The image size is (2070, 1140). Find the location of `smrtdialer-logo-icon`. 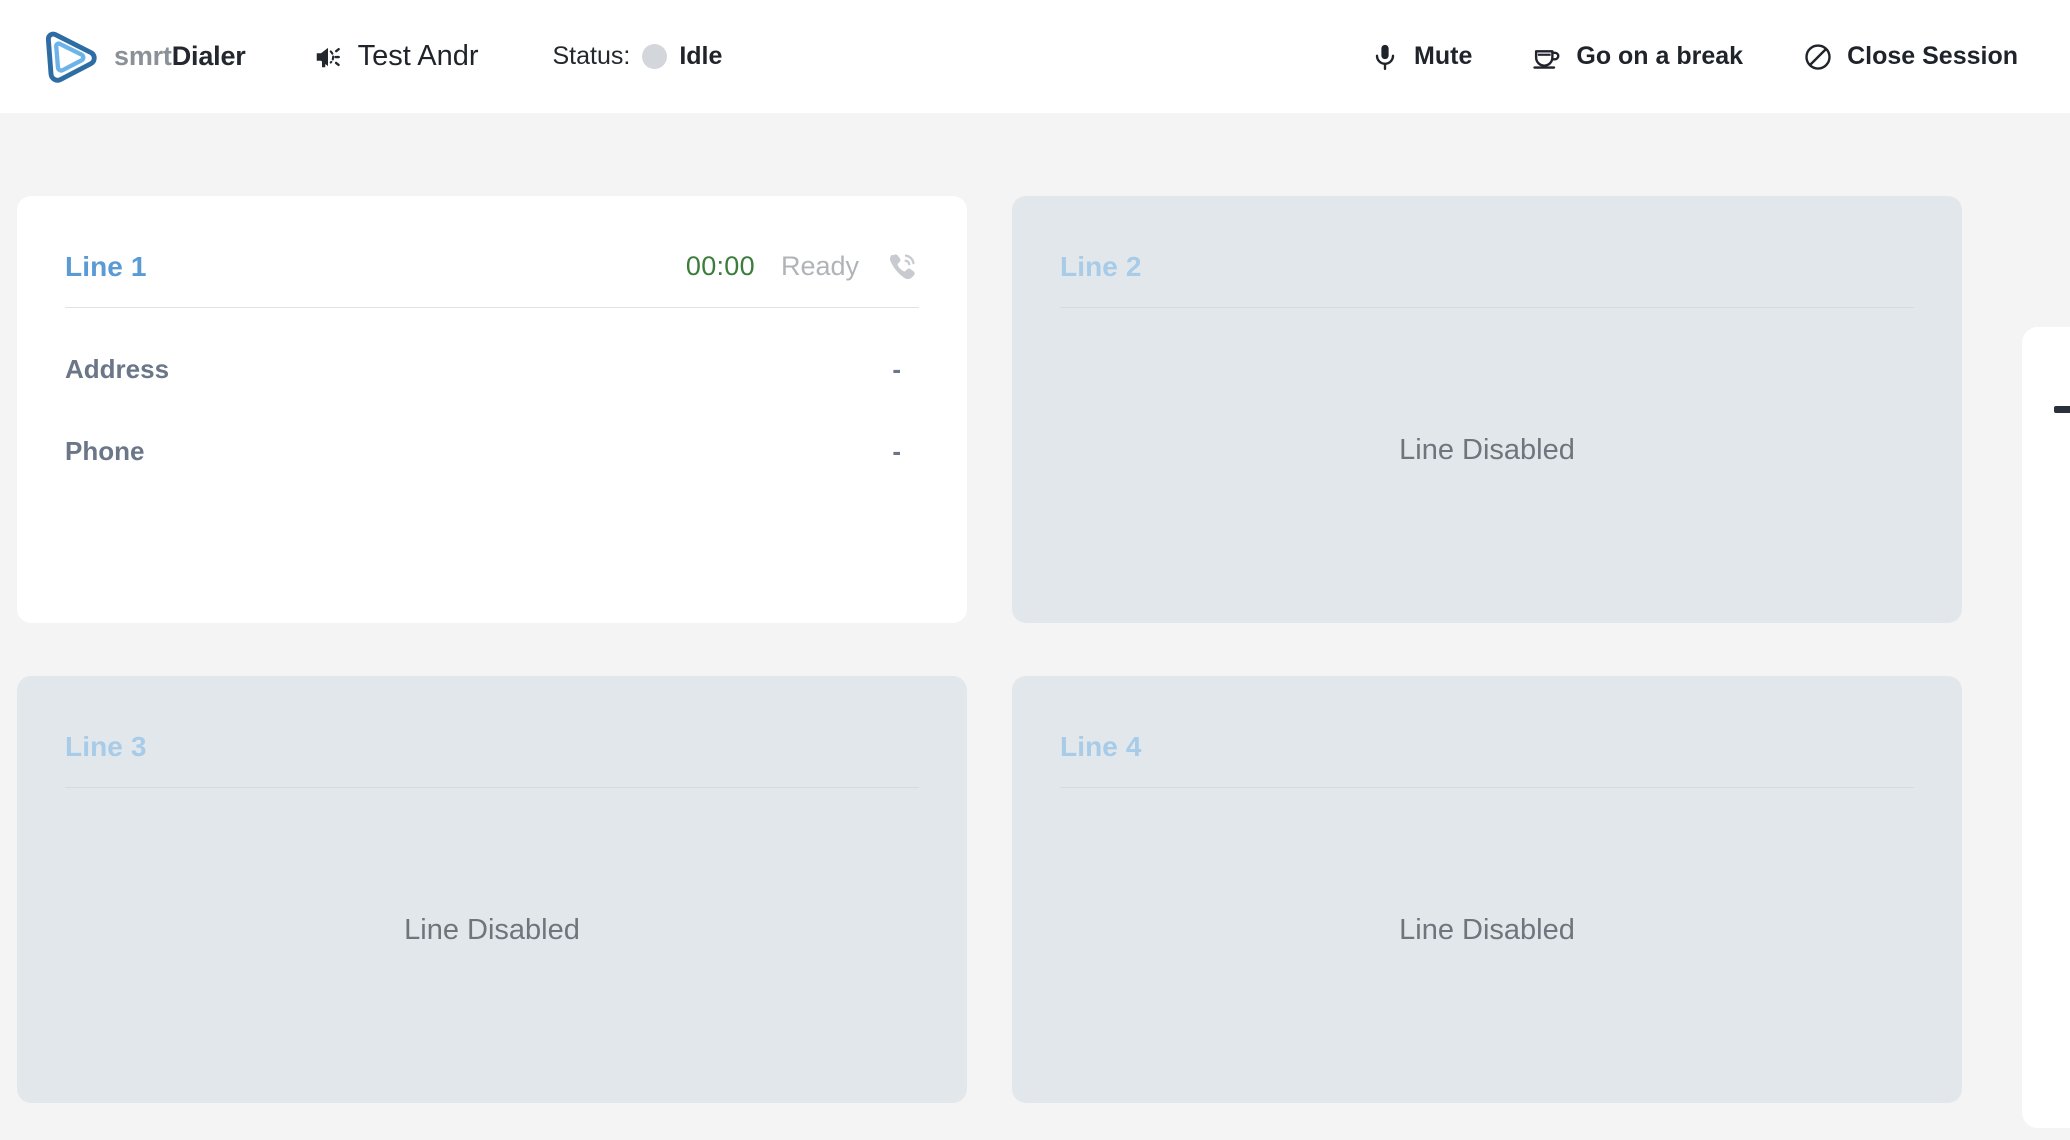

smrtdialer-logo-icon is located at coordinates (71, 57).